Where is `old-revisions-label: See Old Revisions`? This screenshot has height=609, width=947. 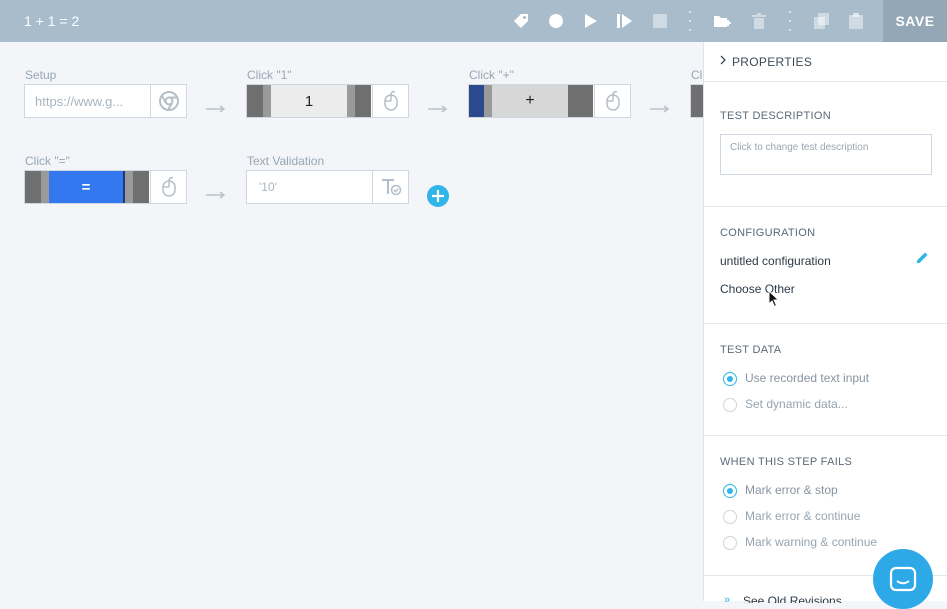 old-revisions-label: See Old Revisions is located at coordinates (792, 598).